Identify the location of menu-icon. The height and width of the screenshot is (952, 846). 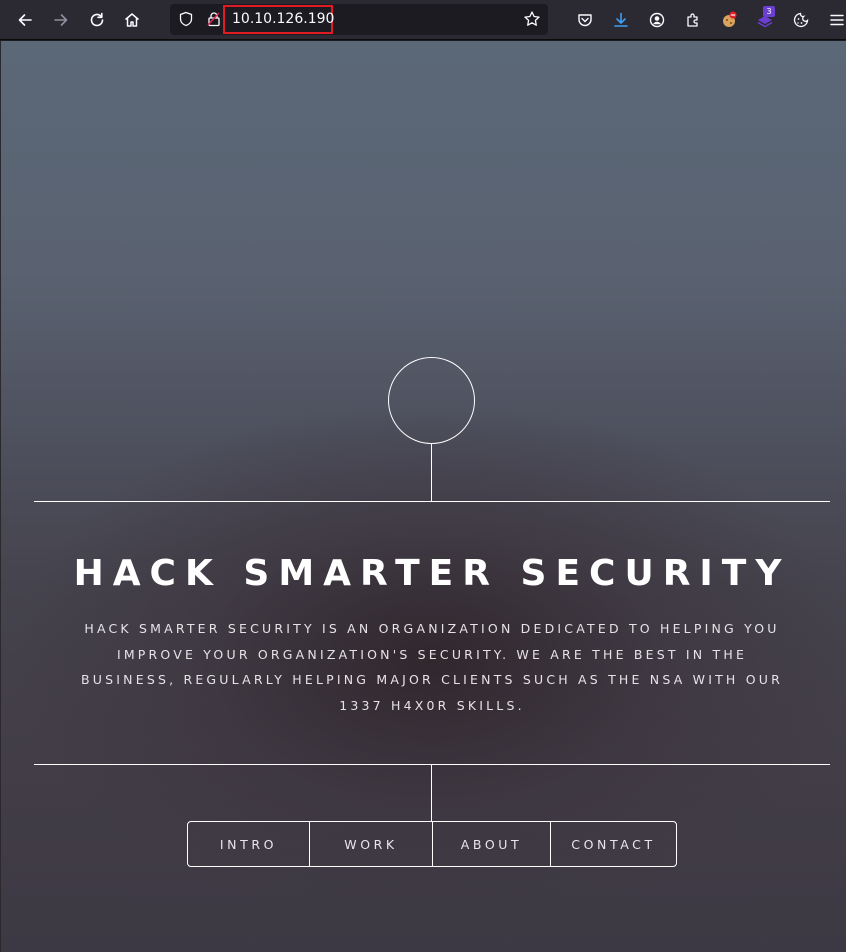
(834, 20).